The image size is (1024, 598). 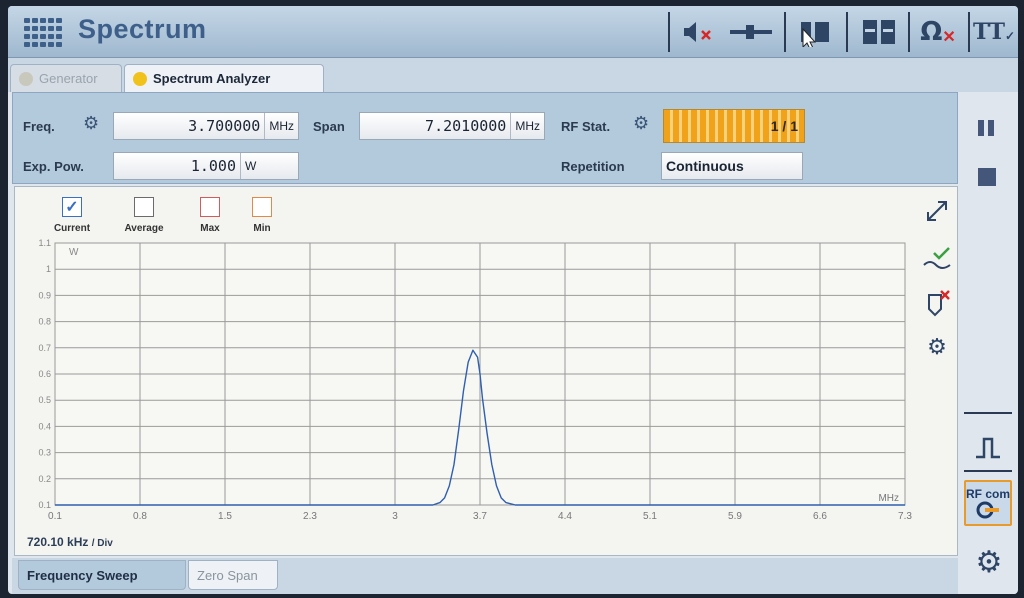 I want to click on rf-stat-label: RF Stat., so click(x=586, y=126).